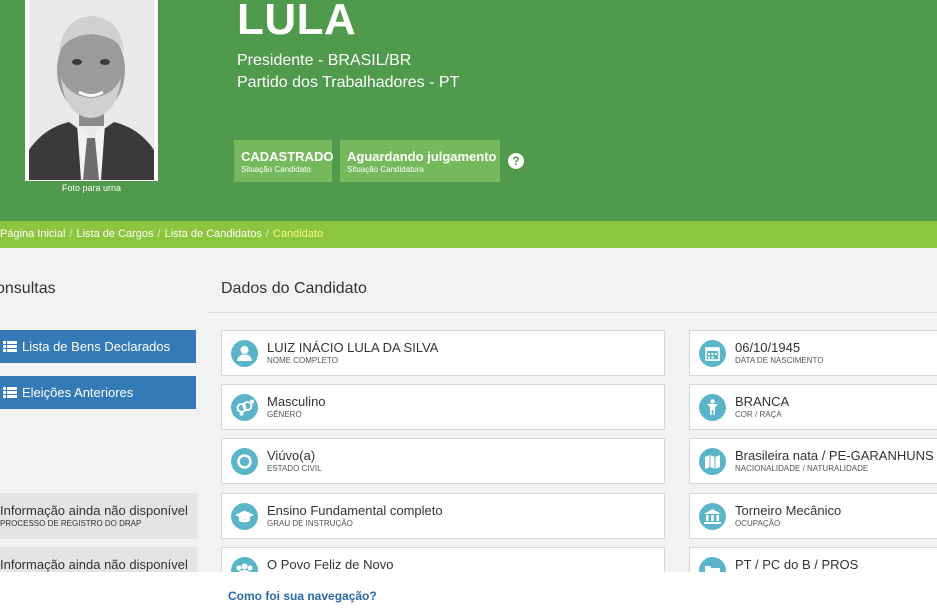  Describe the element at coordinates (353, 347) in the screenshot. I see `card-value: LUIZ INÁCIO LULA DA SILVA` at that location.